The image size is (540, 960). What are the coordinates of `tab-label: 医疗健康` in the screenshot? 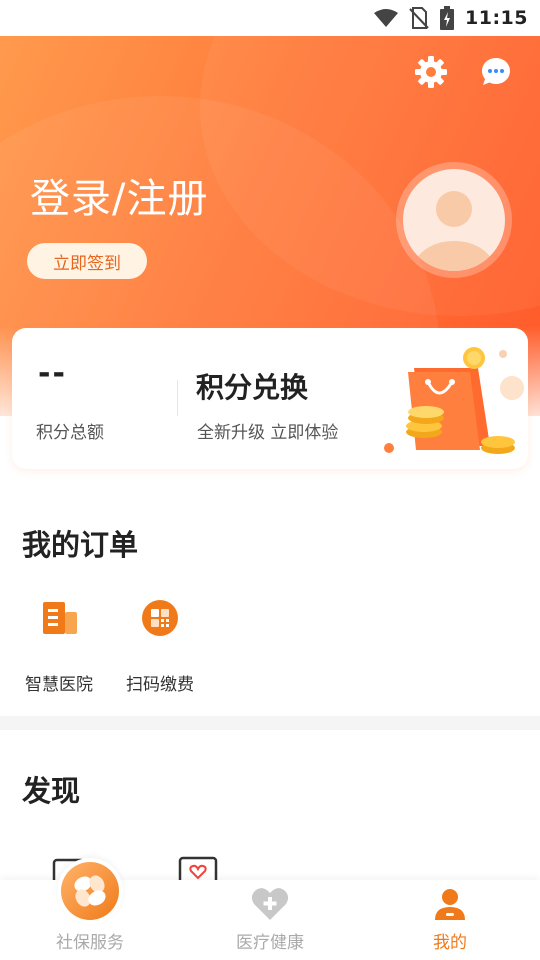 It's located at (270, 943).